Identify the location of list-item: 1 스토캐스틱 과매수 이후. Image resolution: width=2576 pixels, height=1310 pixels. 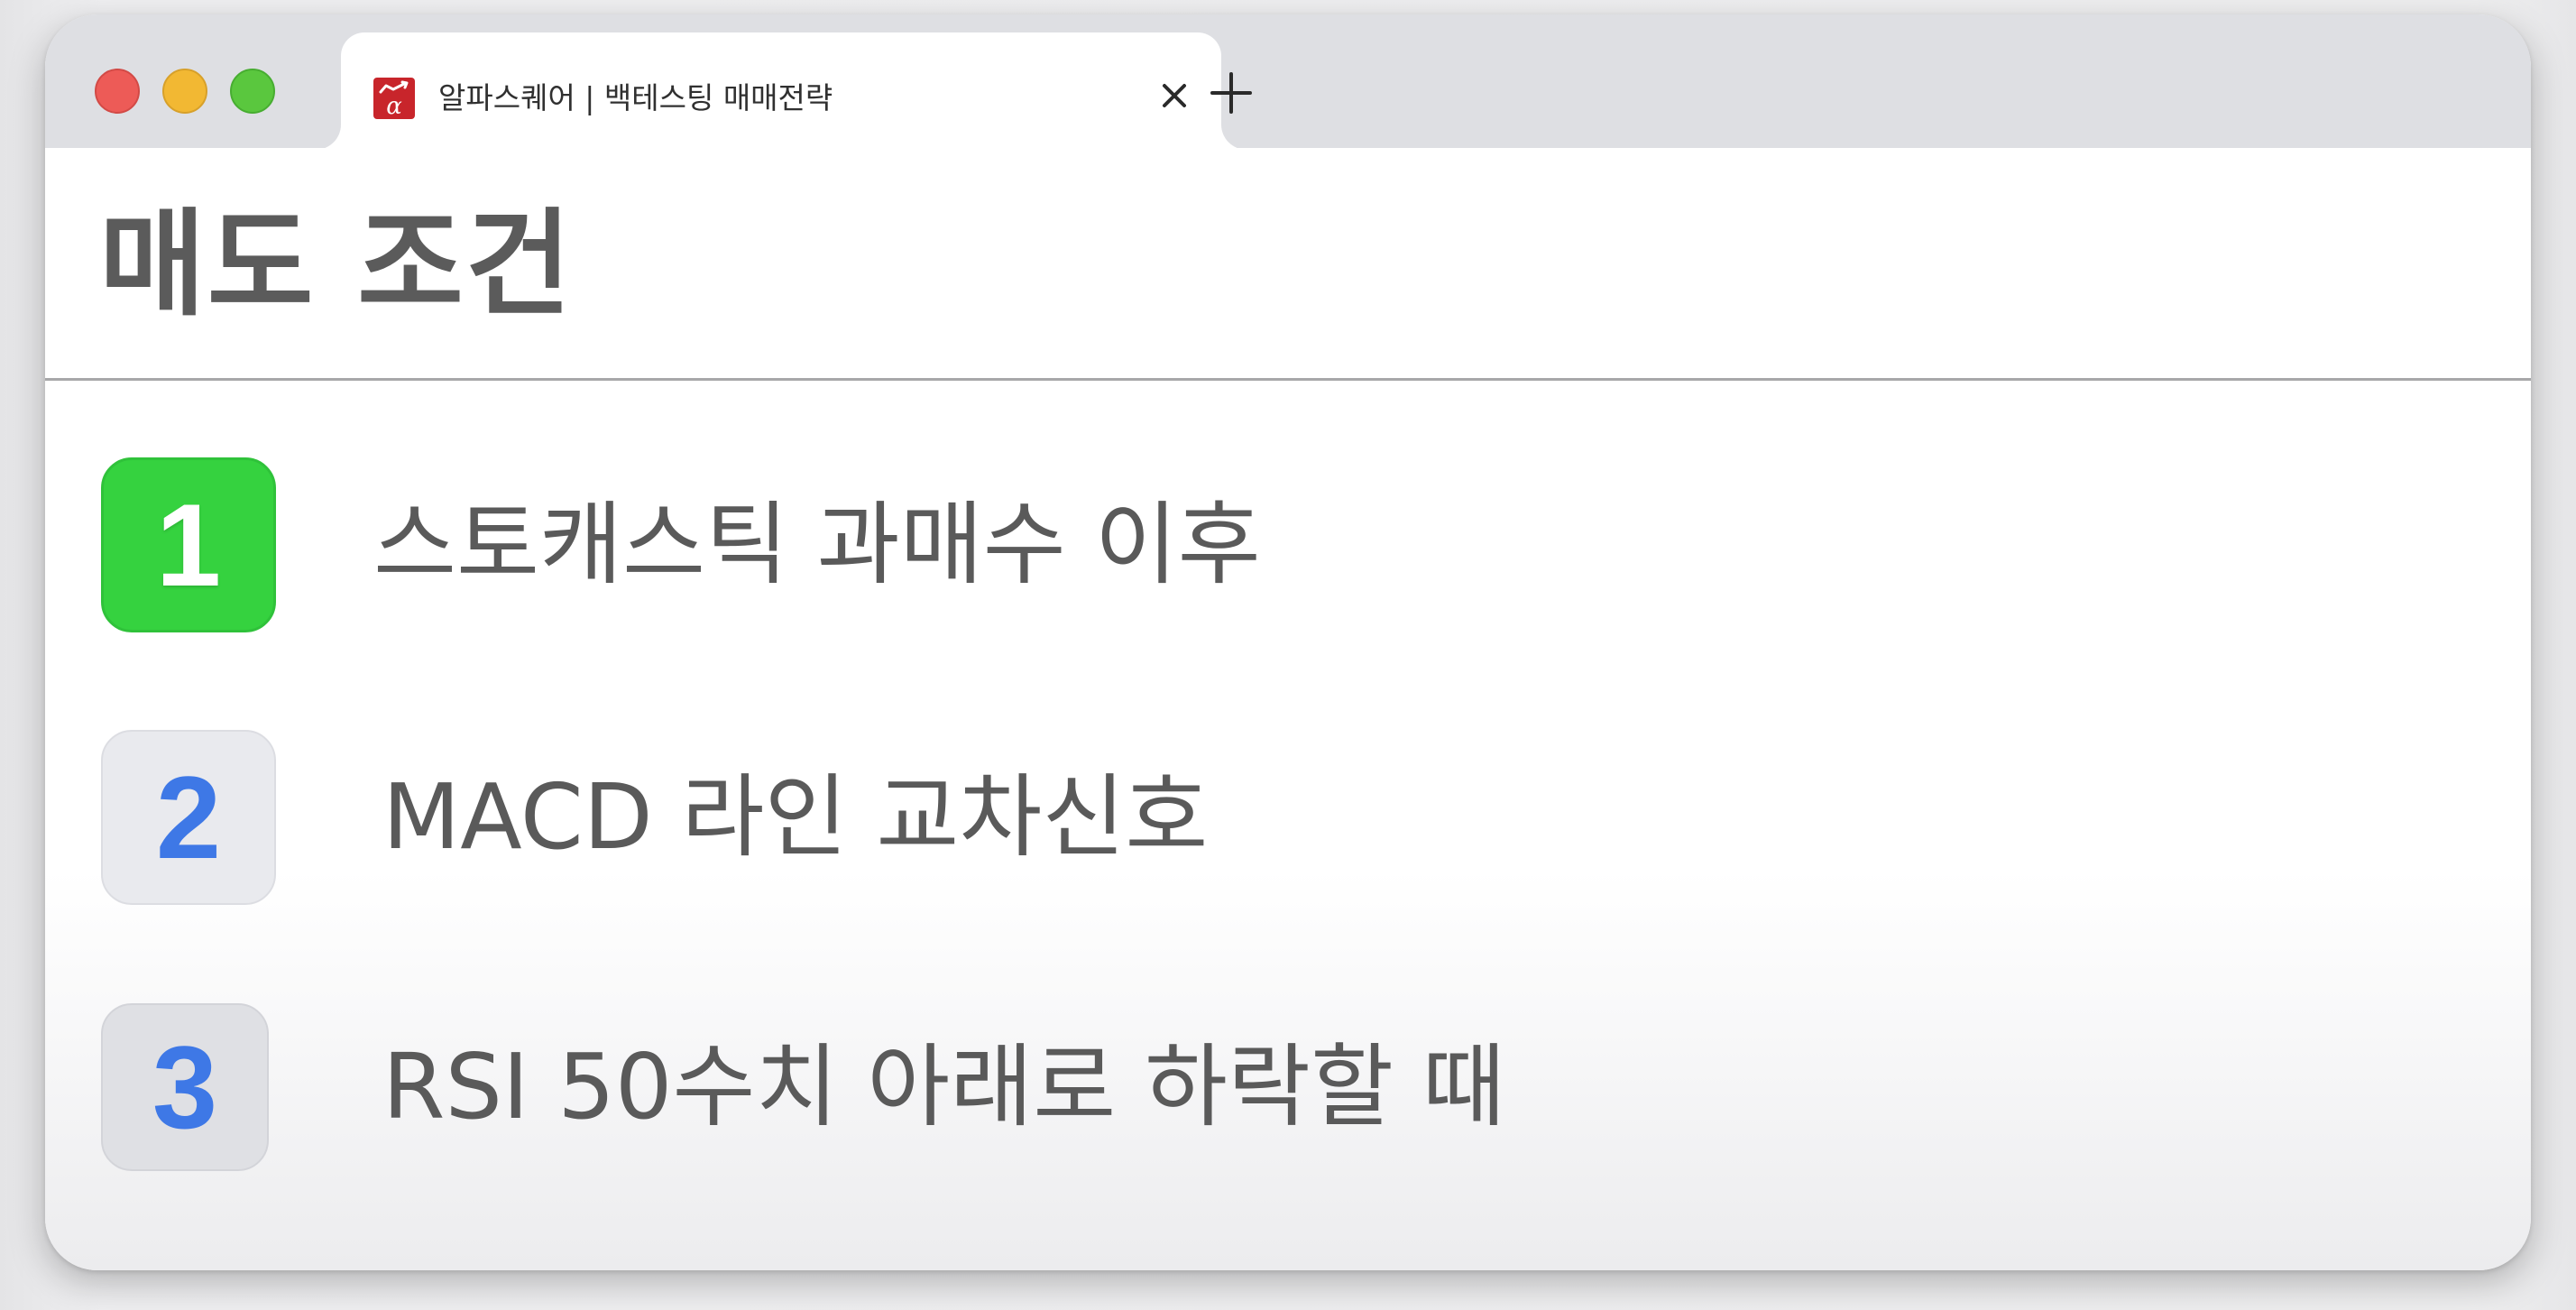
(1273, 544).